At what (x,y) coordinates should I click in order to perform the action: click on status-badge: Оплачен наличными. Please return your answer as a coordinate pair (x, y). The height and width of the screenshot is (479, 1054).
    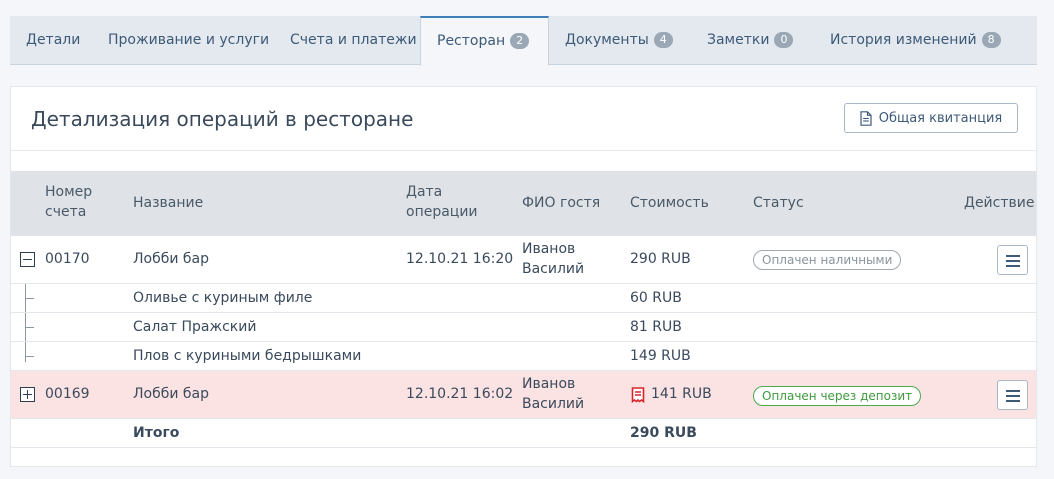
    Looking at the image, I should click on (827, 260).